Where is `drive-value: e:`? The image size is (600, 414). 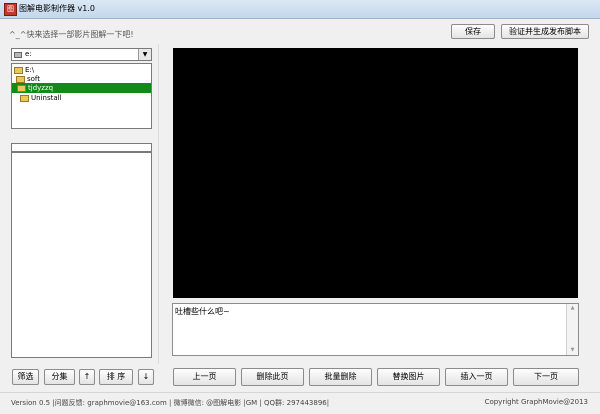
drive-value: e: is located at coordinates (28, 54).